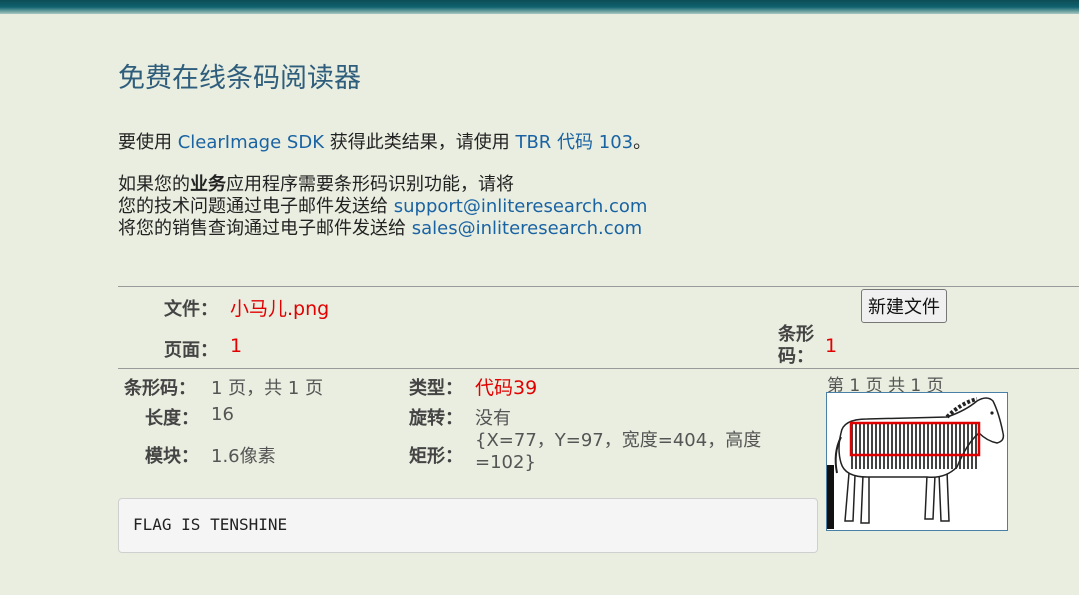 The height and width of the screenshot is (595, 1079). What do you see at coordinates (160, 388) in the screenshot?
I see `barcode-label: 条形码：` at bounding box center [160, 388].